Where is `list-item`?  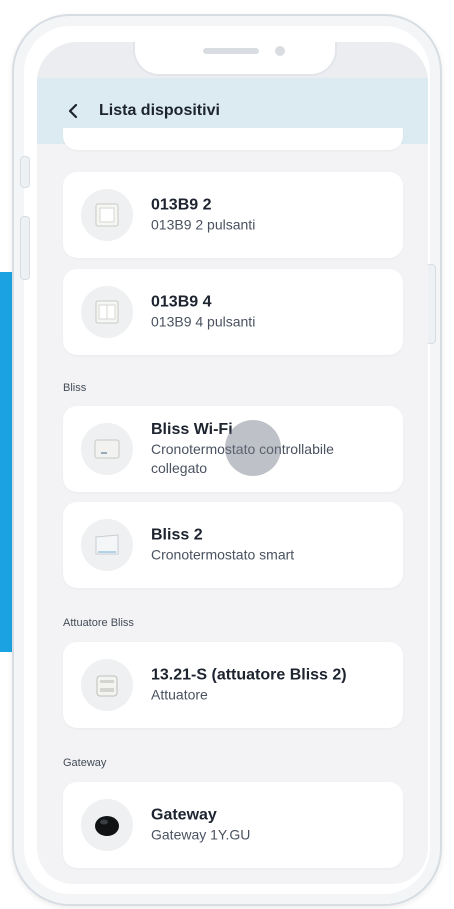 list-item is located at coordinates (233, 139).